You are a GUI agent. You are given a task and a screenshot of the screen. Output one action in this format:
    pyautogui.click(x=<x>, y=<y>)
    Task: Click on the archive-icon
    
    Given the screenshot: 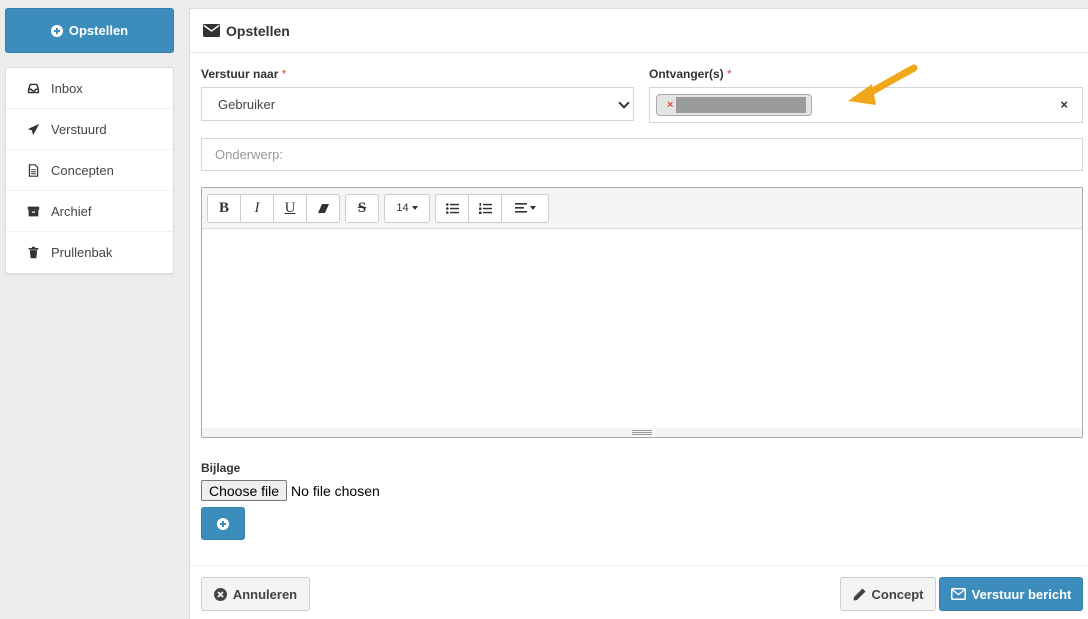 What is the action you would take?
    pyautogui.click(x=33, y=211)
    